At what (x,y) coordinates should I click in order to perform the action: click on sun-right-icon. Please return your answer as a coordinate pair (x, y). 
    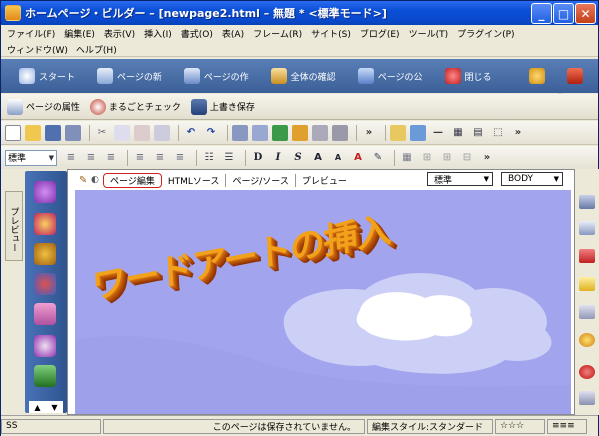
    Looking at the image, I should click on (587, 340).